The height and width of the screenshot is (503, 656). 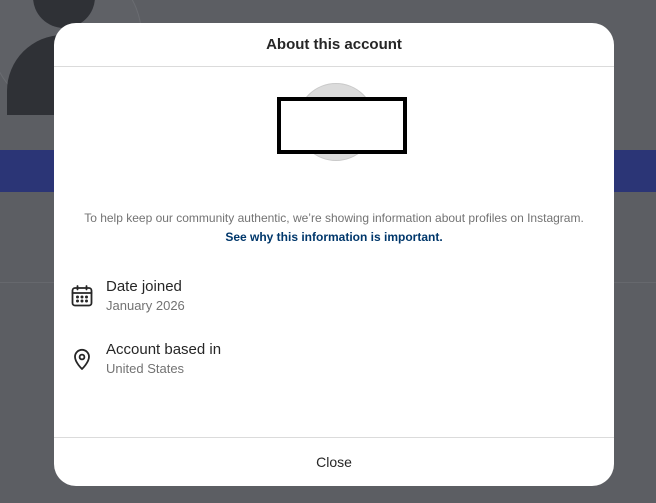 I want to click on account-based-in-row: Account based in United States, so click(x=144, y=359).